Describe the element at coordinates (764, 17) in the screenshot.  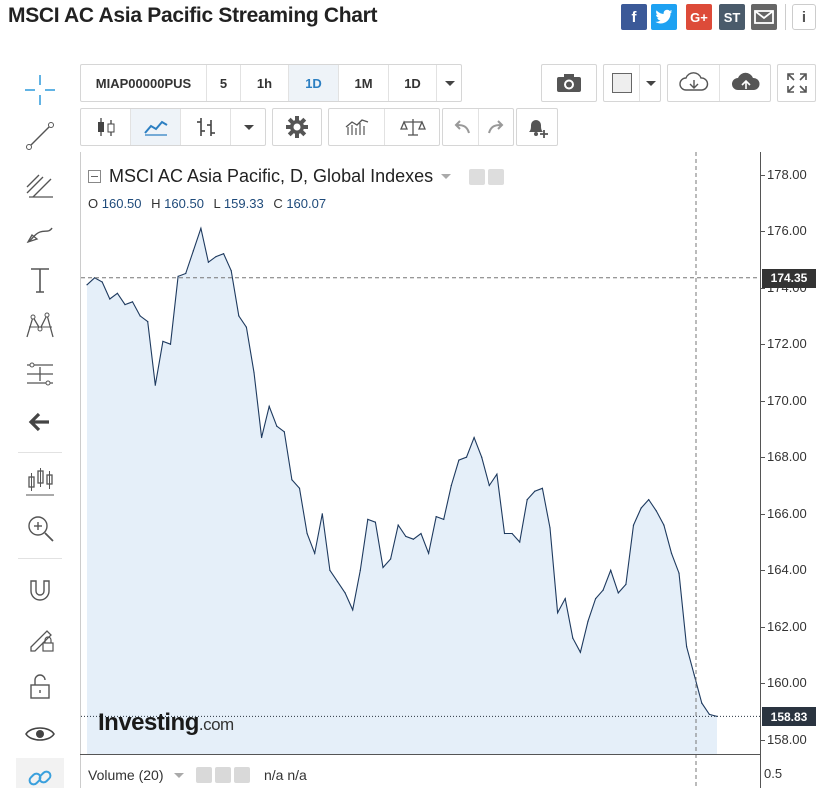
I see `email-icon` at that location.